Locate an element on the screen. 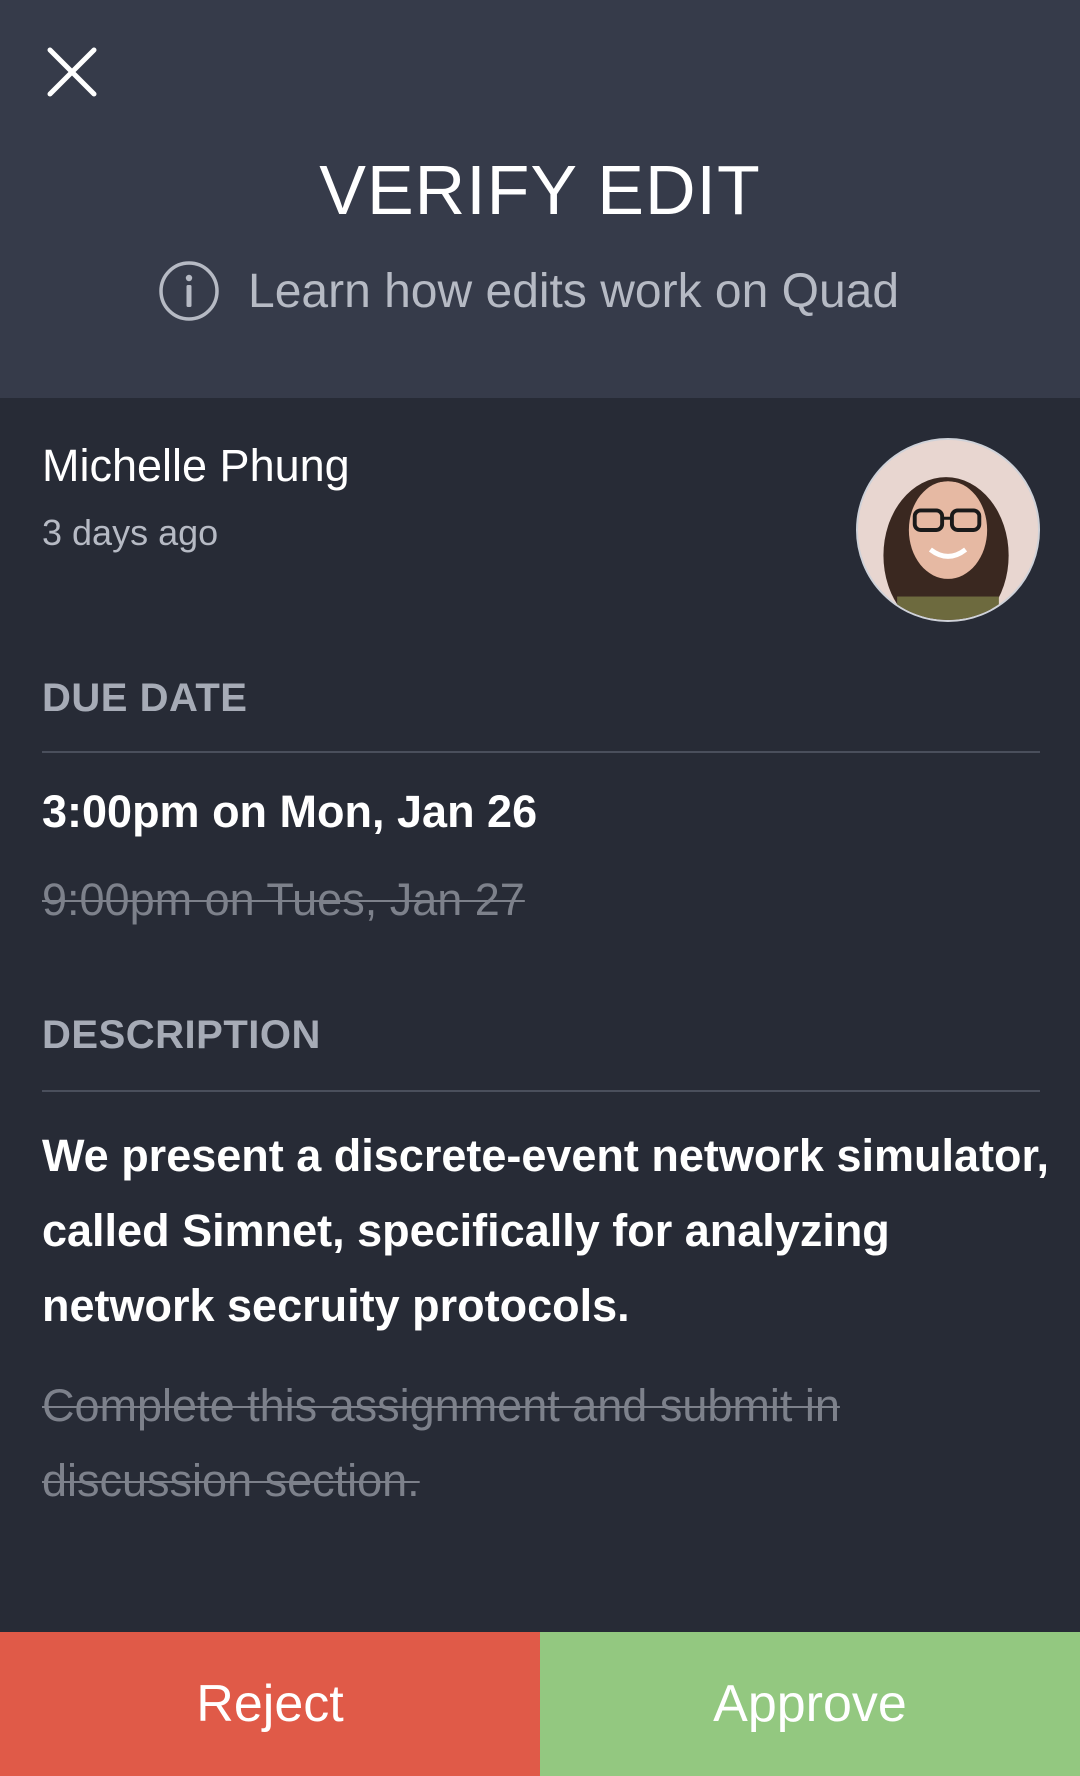  learn-how-edits-link: Learn how edits work on Quad is located at coordinates (528, 291).